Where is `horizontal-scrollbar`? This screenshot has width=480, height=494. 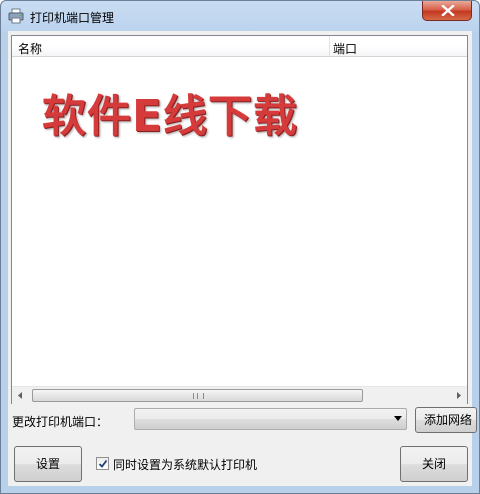 horizontal-scrollbar is located at coordinates (239, 395).